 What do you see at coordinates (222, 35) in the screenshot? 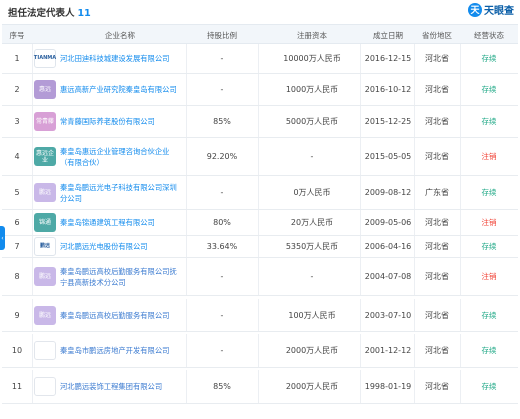
I see `col-pct: 持股比例` at bounding box center [222, 35].